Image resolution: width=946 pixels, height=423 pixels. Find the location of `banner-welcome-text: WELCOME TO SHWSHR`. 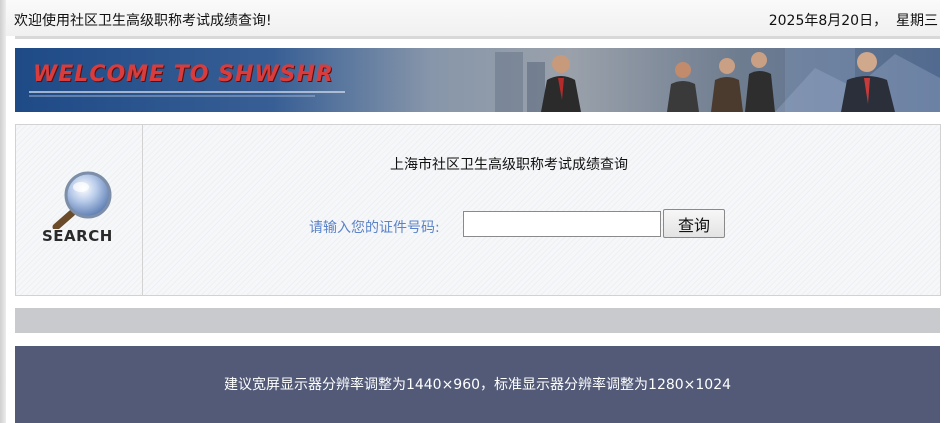

banner-welcome-text: WELCOME TO SHWSHR is located at coordinates (183, 74).